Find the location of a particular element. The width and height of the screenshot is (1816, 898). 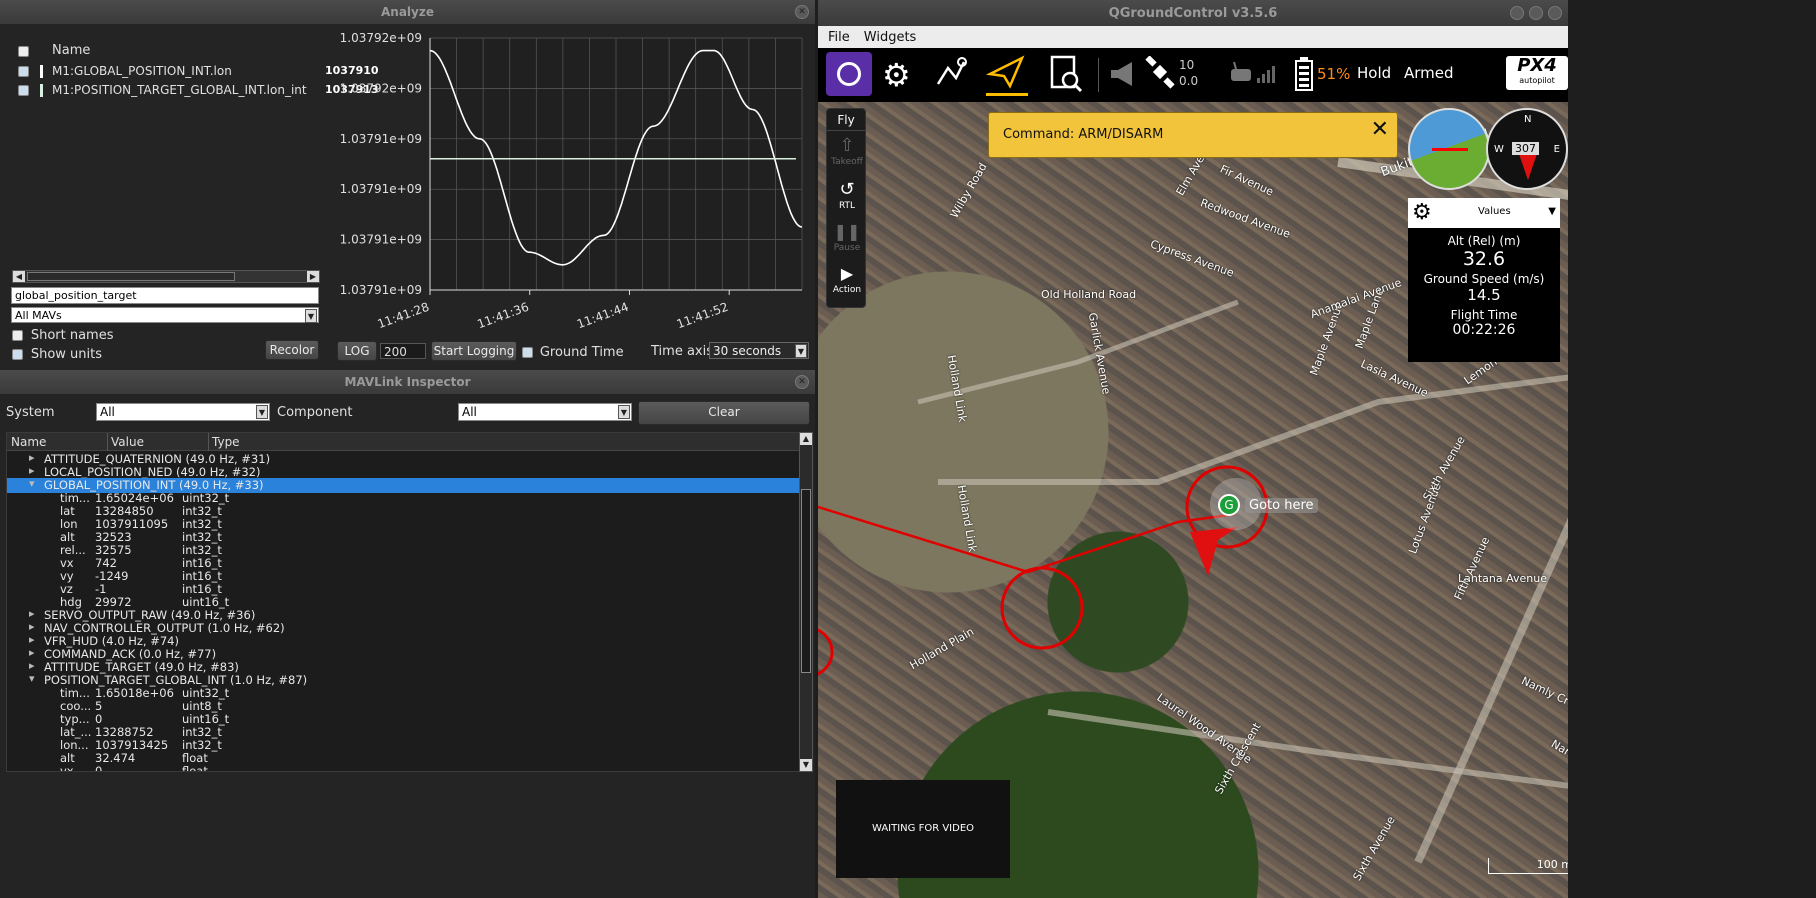

road-laurel-wood is located at coordinates (1307, 749).